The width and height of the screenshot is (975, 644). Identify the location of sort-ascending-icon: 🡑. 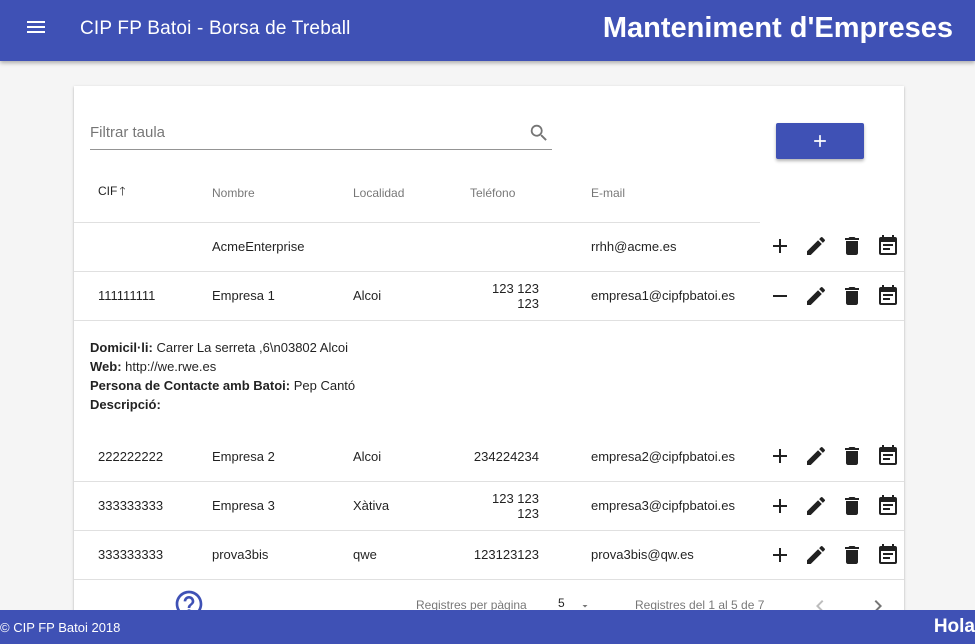
(122, 191).